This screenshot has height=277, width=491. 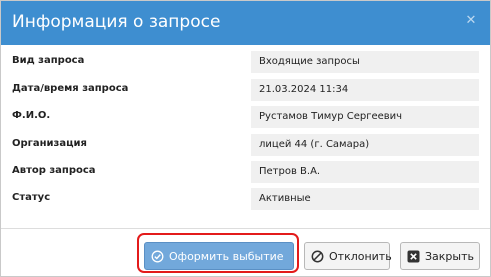 I want to click on close-square-icon, so click(x=413, y=256).